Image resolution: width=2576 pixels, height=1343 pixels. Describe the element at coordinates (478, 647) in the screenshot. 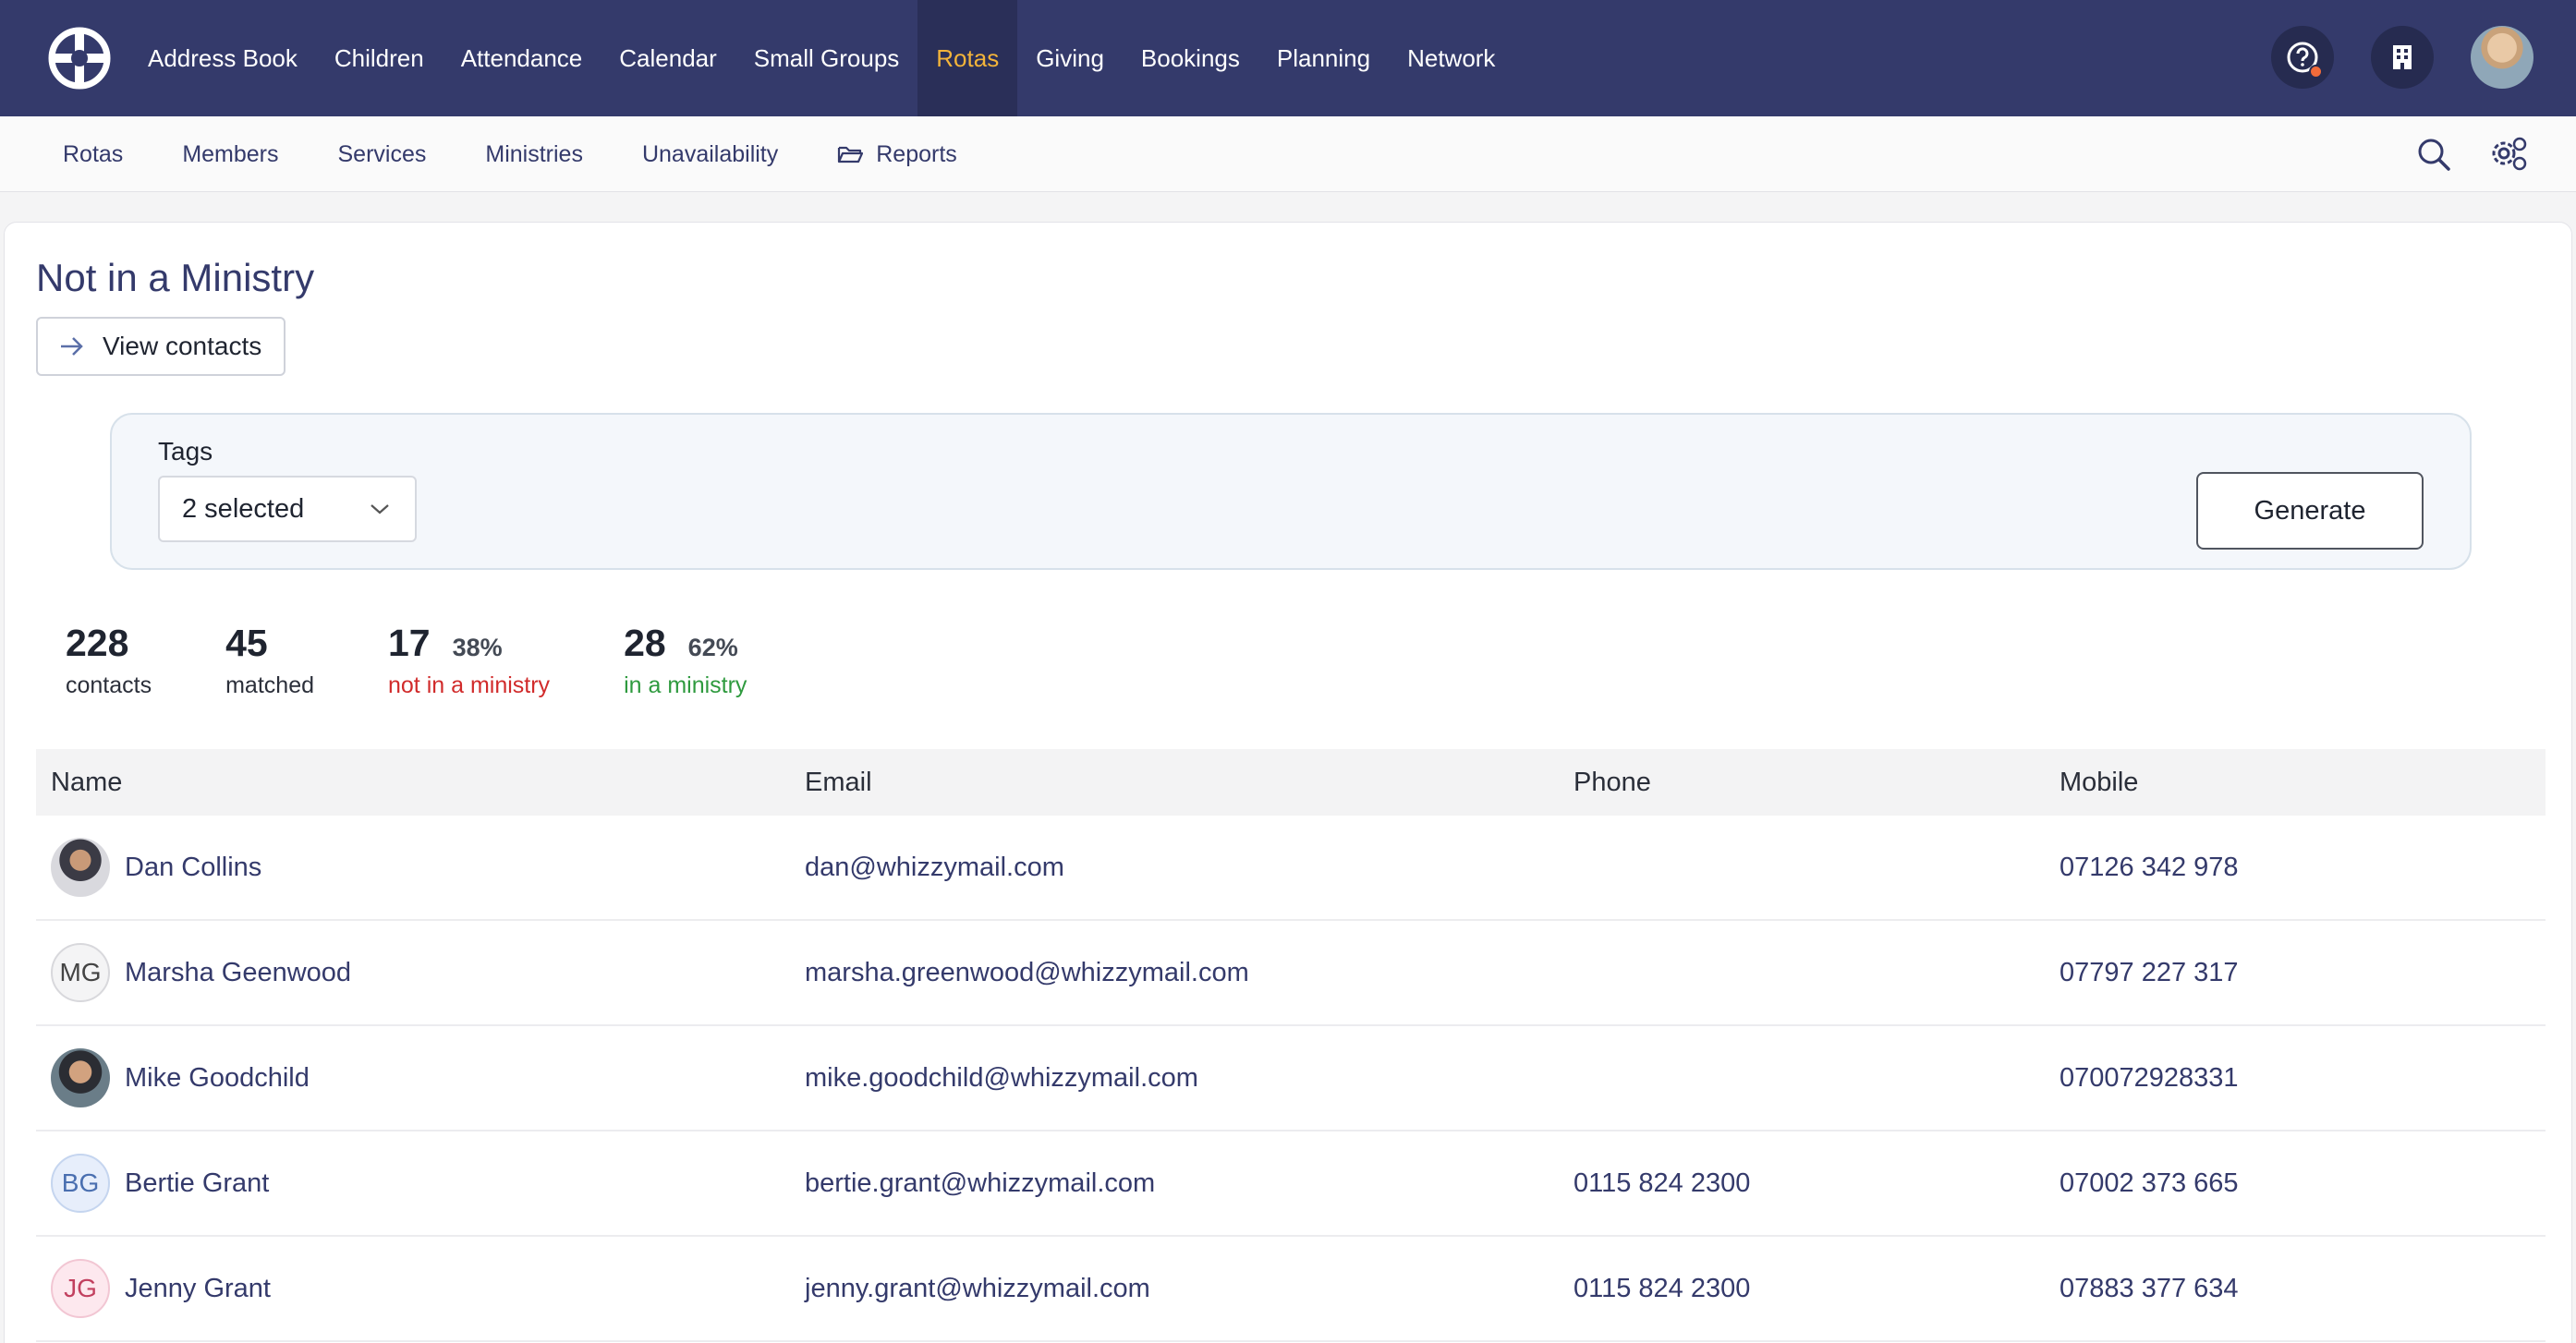

I see `stat-not-in-ministry-percent: 38%` at that location.